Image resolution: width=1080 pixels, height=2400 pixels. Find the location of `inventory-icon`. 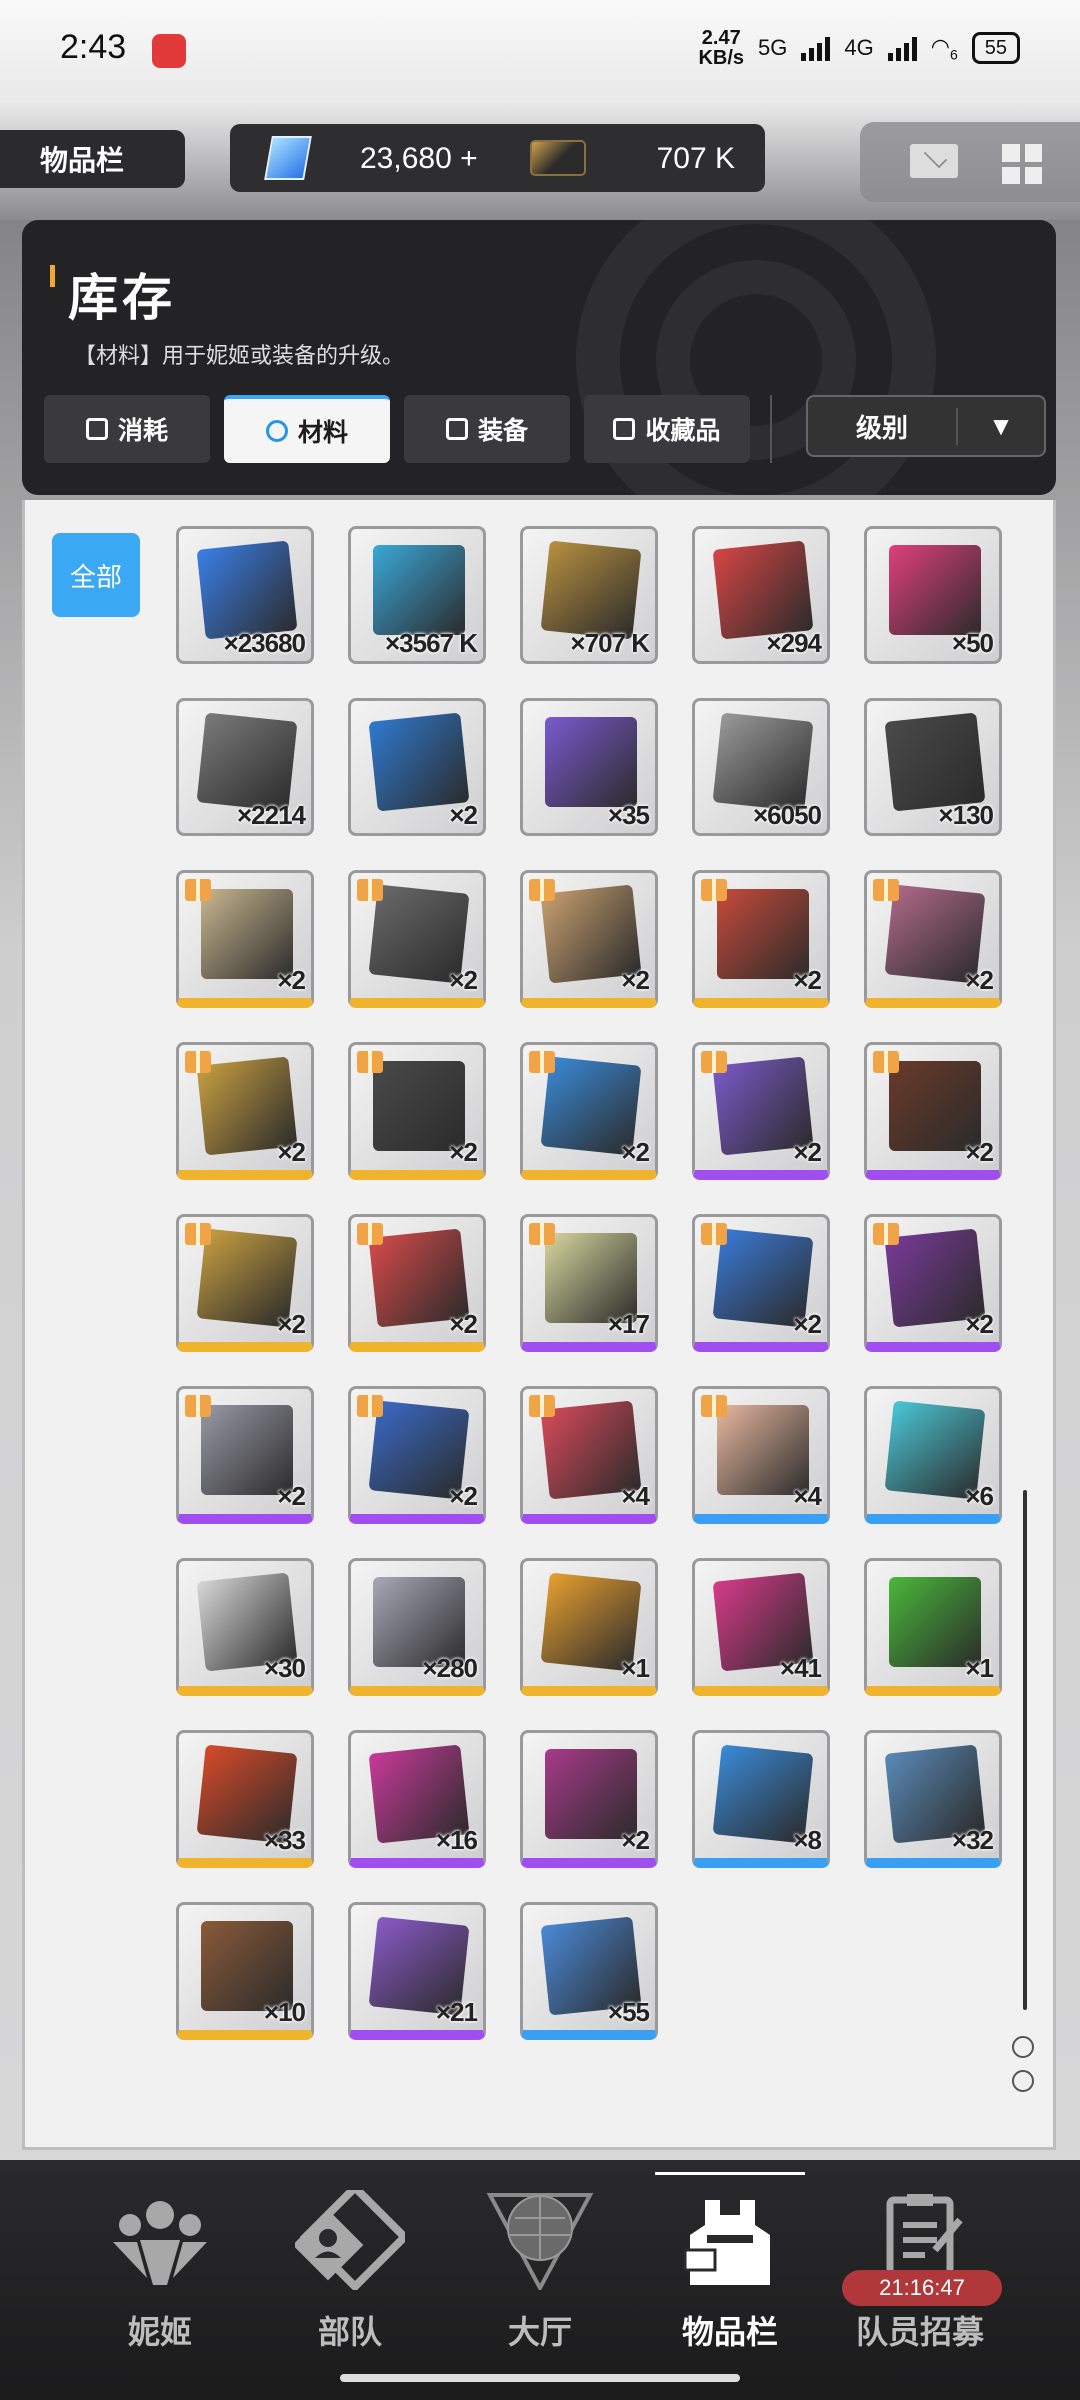

inventory-icon is located at coordinates (726, 2242).